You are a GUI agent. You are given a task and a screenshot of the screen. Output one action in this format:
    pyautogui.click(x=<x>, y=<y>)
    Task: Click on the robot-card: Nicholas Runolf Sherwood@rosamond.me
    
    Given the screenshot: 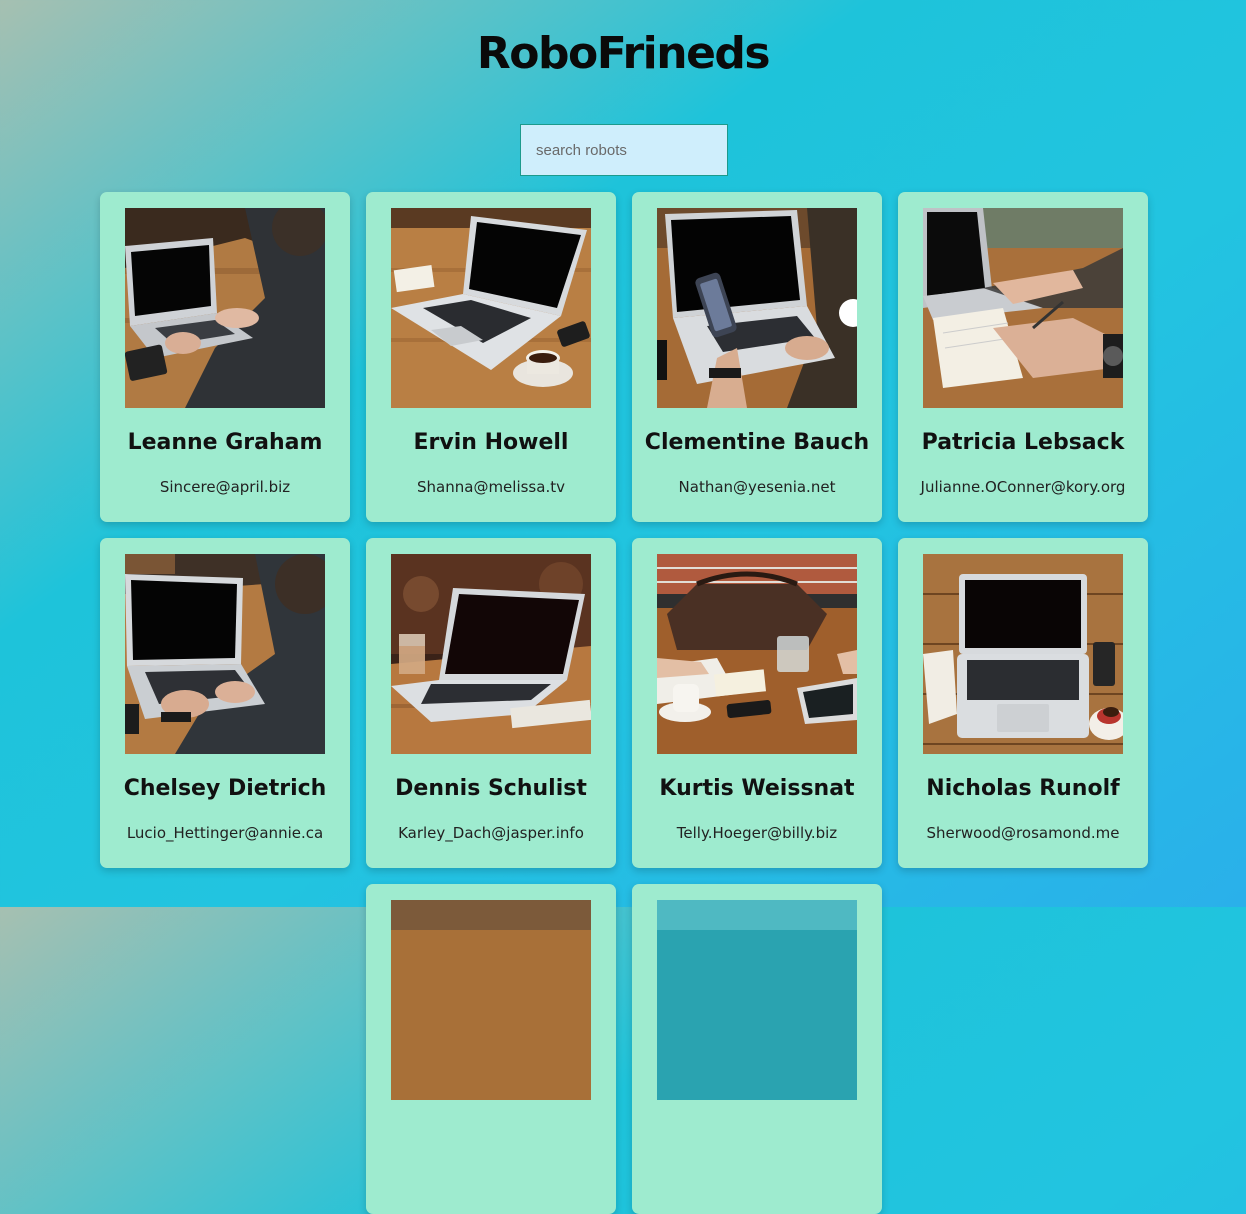 What is the action you would take?
    pyautogui.click(x=1023, y=703)
    